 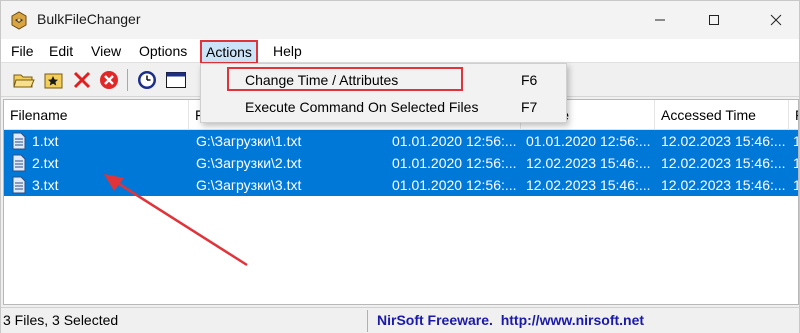 I want to click on status-divider, so click(x=367, y=321).